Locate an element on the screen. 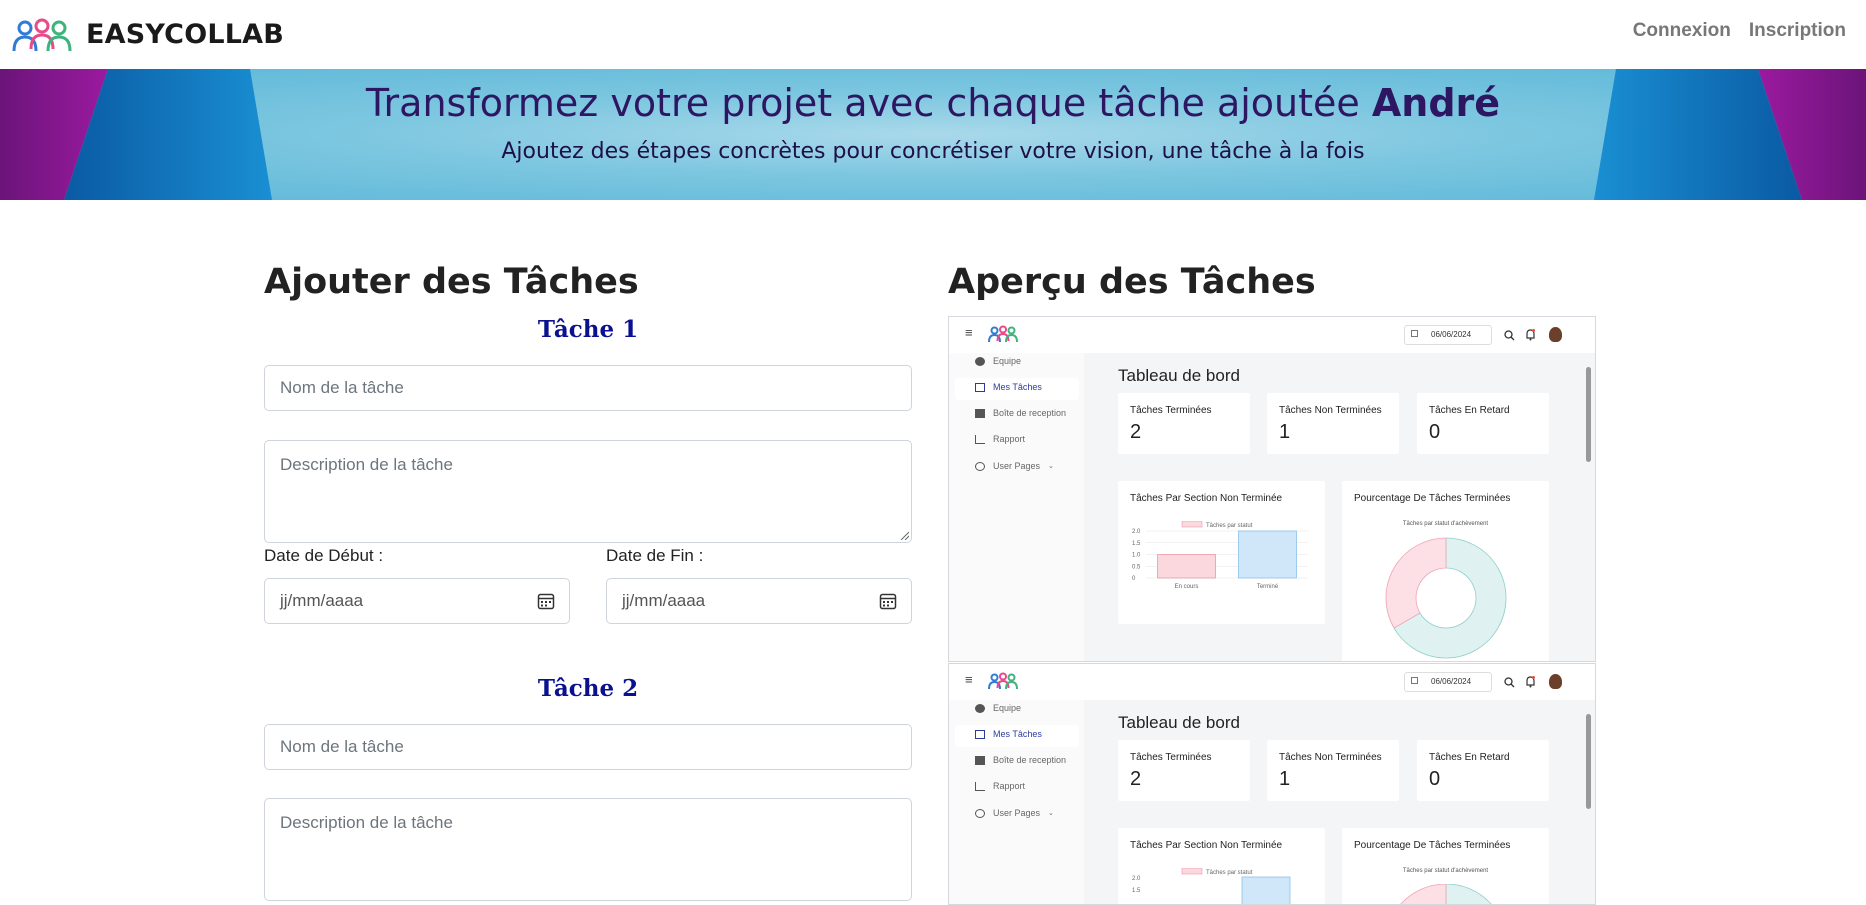  start-date-input: jj/mm/aaaa is located at coordinates (417, 601).